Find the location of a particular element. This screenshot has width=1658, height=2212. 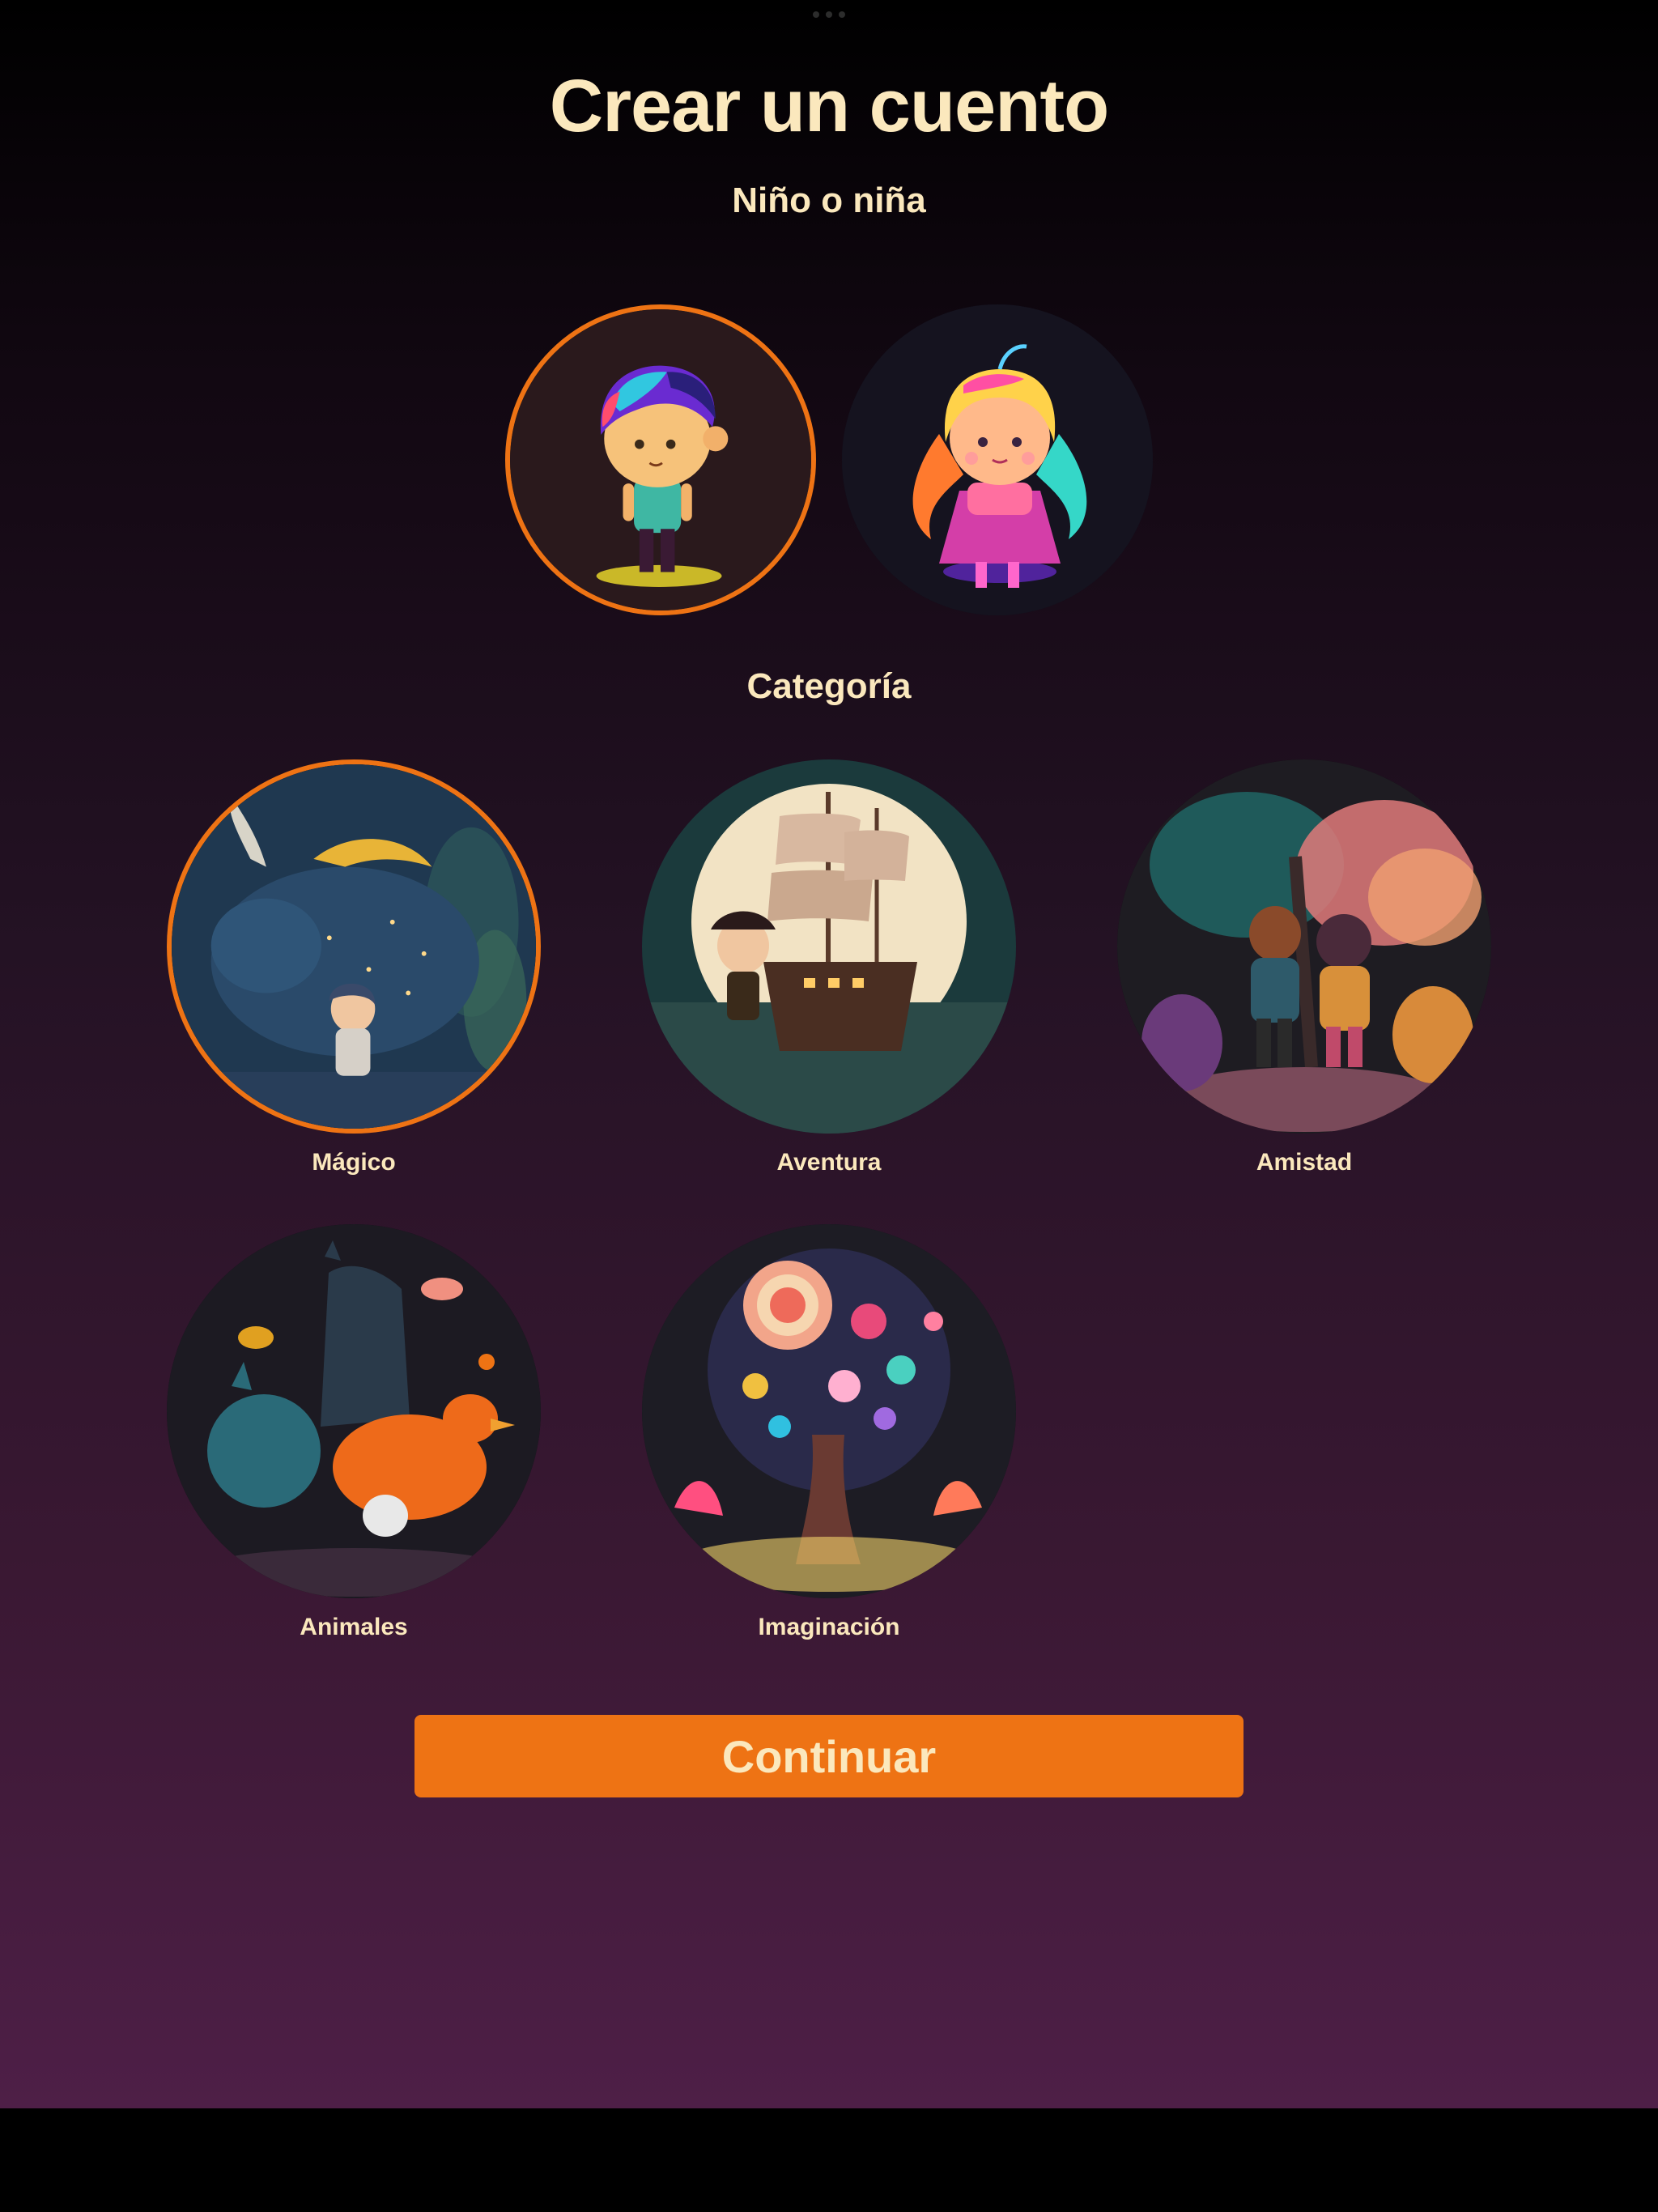

animals-icon is located at coordinates (354, 1411).